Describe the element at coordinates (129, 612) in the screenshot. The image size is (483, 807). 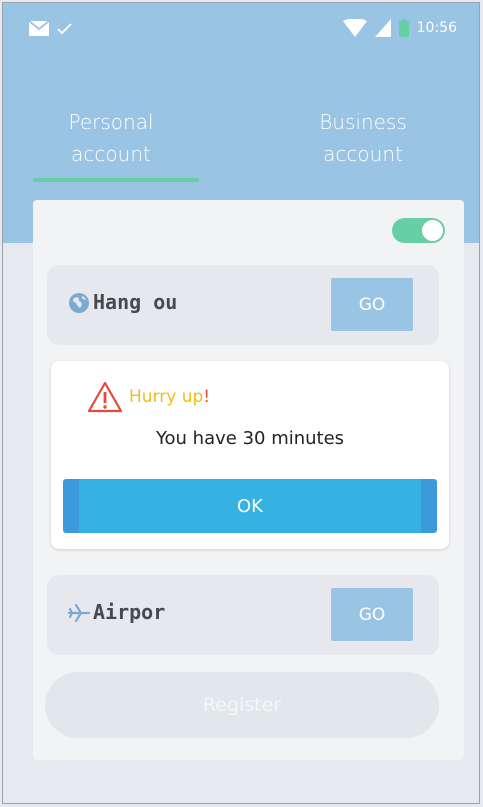
I see `row-label: Airpor` at that location.